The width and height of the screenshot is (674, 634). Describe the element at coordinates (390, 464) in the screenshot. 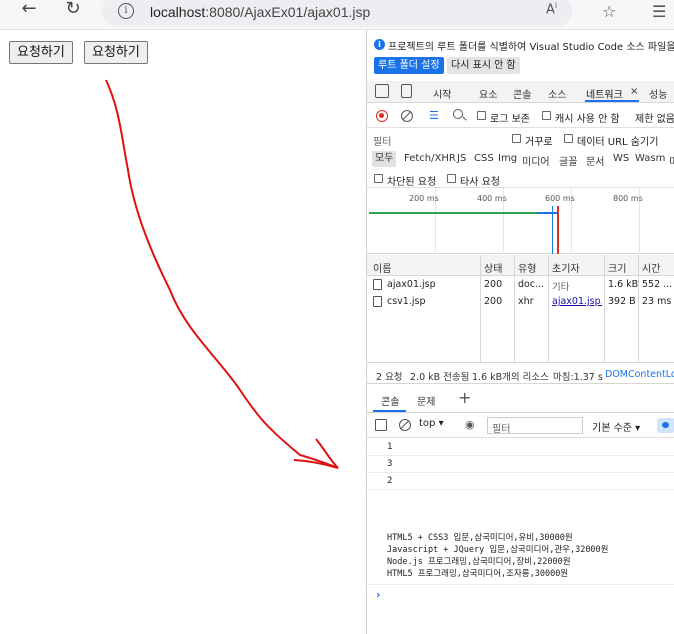

I see `console-text: 3` at that location.